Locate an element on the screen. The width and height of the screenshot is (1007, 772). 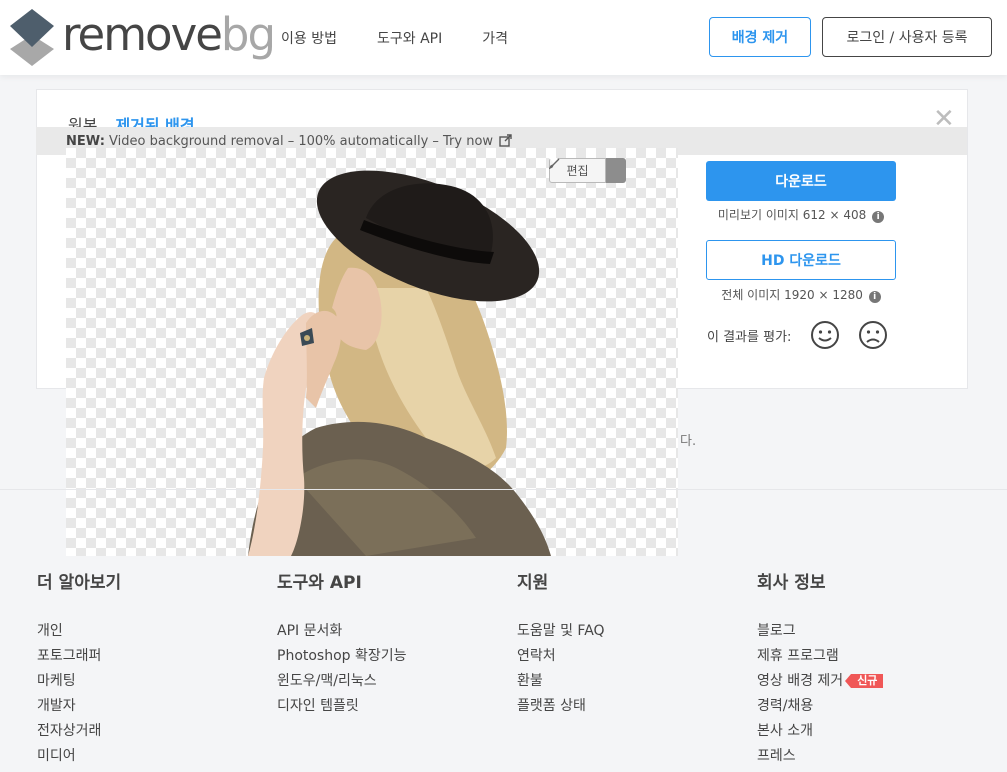
caret-down-icon is located at coordinates (553, 160).